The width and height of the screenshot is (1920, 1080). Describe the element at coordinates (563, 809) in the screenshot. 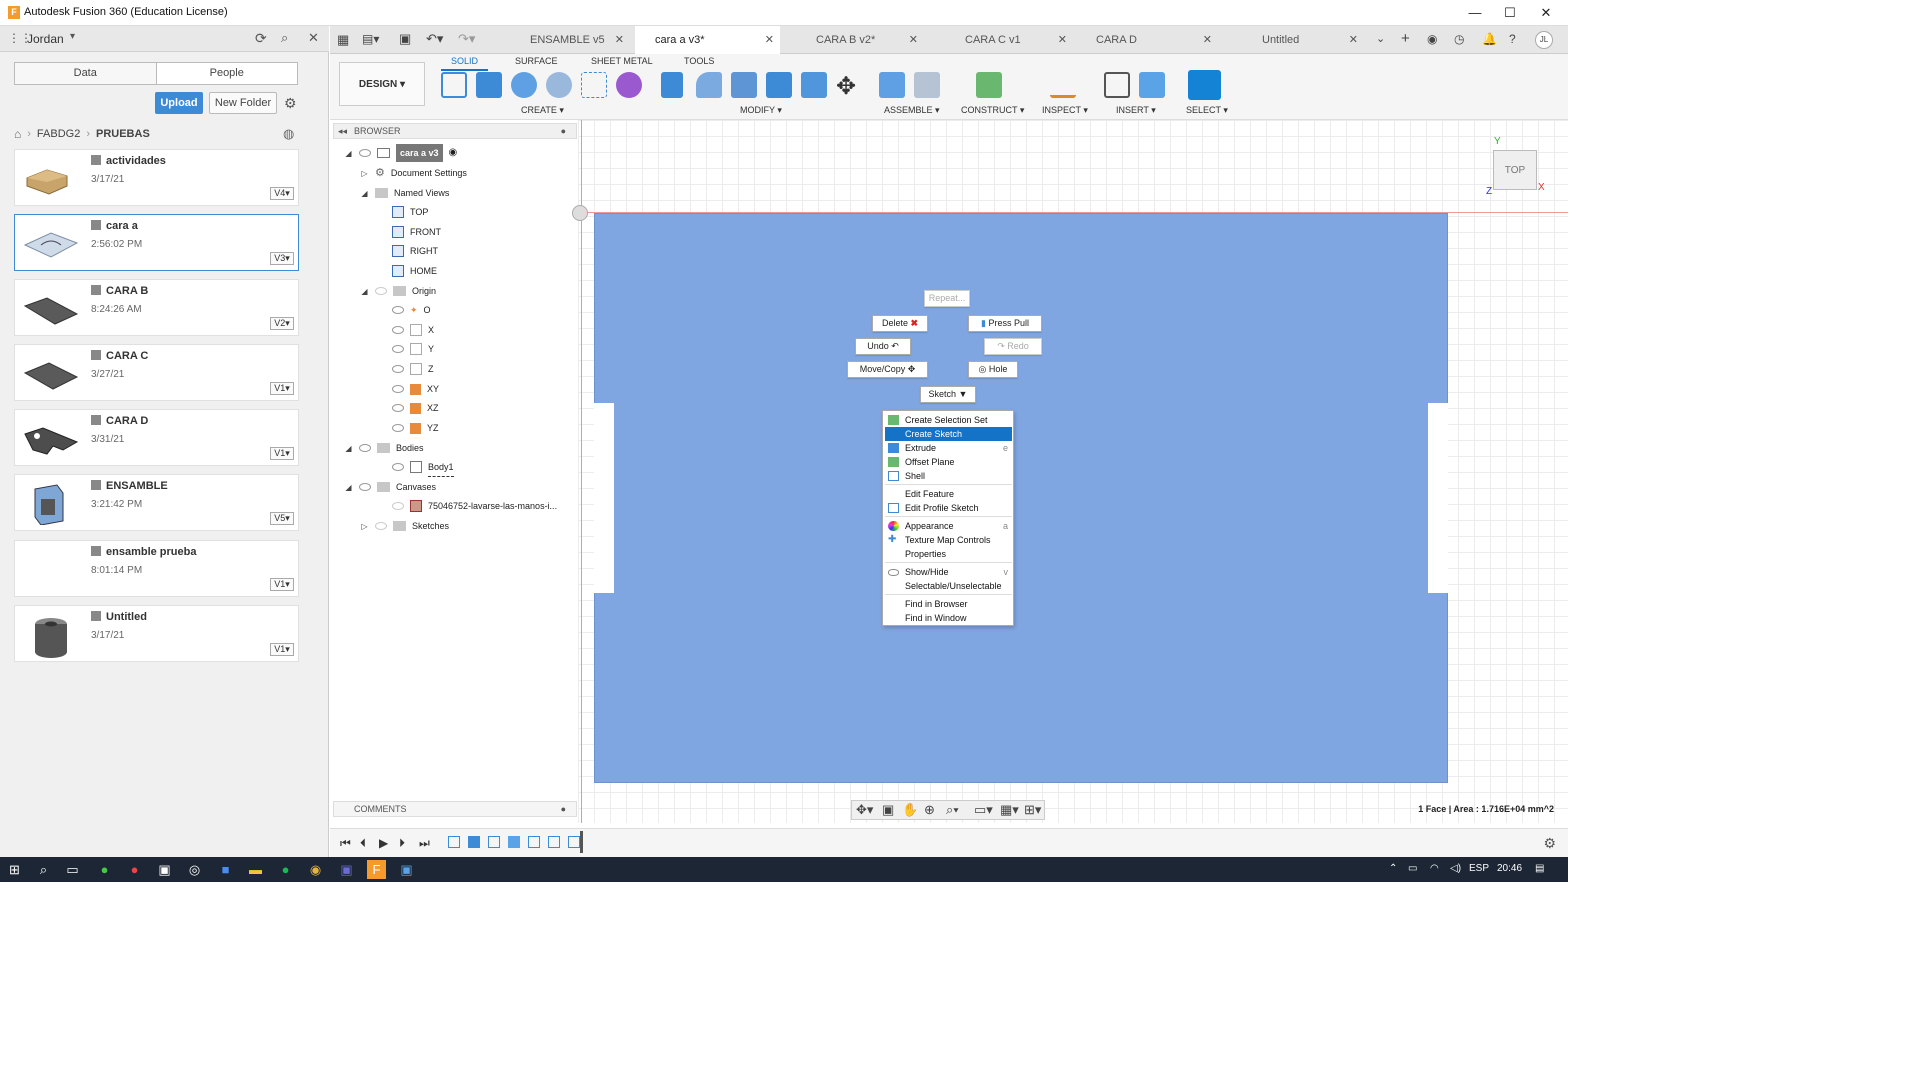

I see `pin-icon: ●` at that location.